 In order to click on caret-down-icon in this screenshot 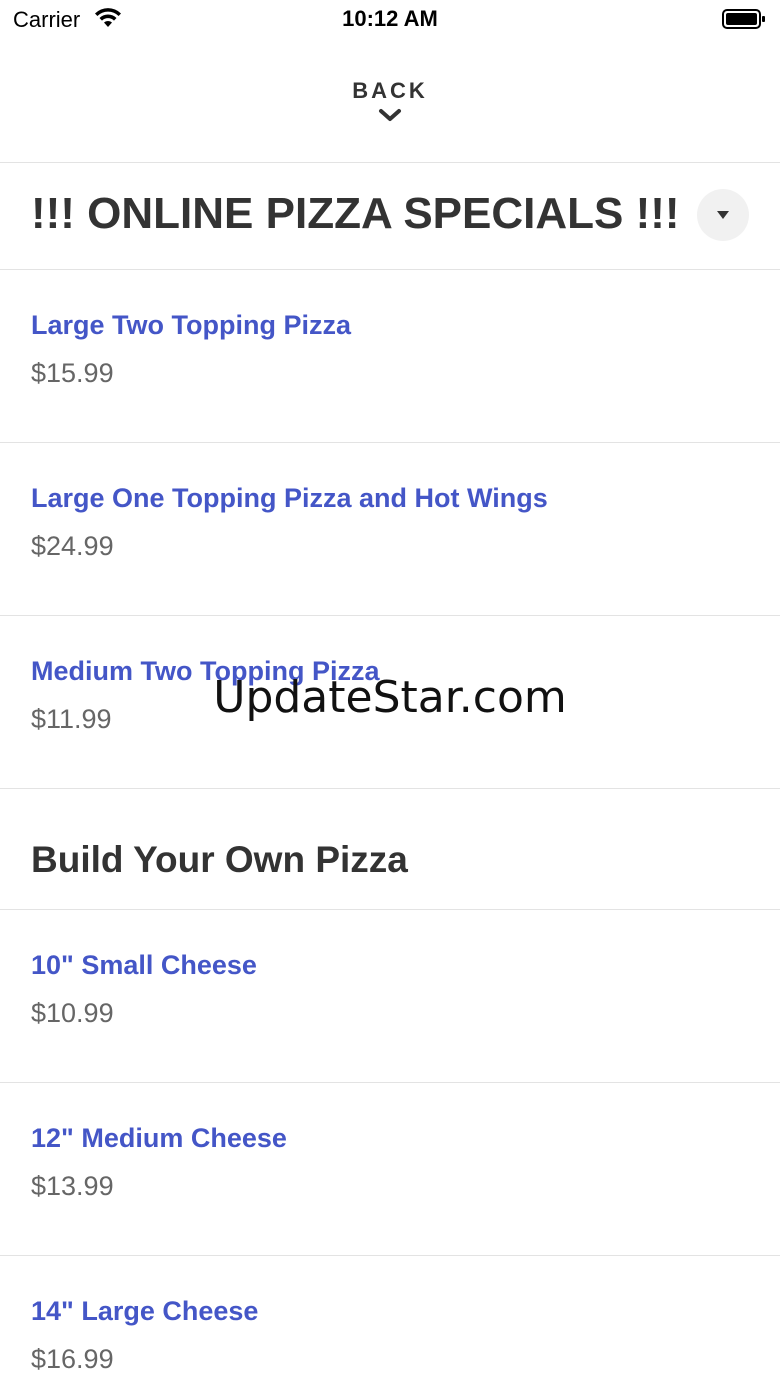, I will do `click(723, 215)`.